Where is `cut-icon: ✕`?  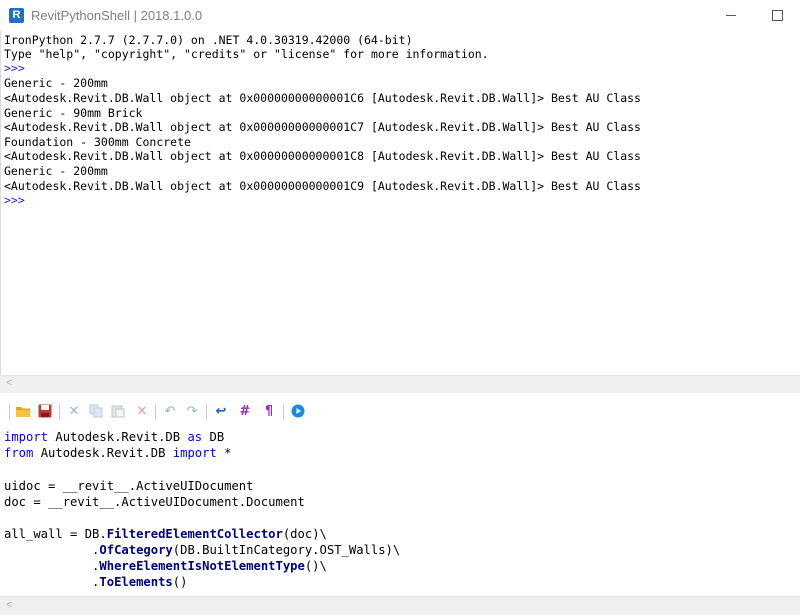
cut-icon: ✕ is located at coordinates (74, 411).